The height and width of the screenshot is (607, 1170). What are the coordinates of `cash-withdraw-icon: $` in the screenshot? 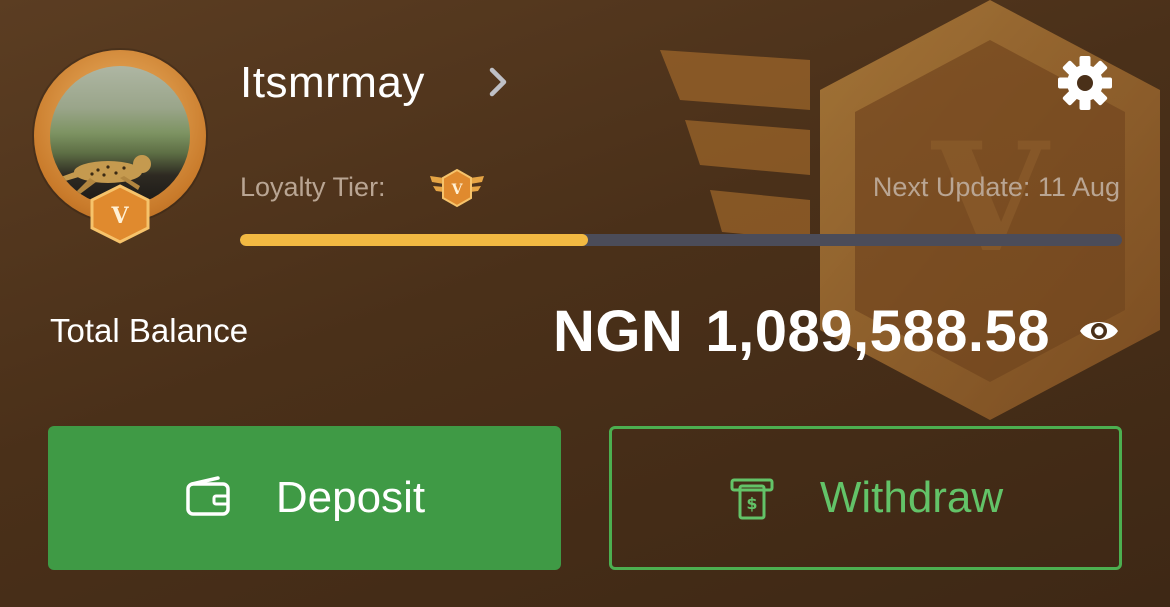 It's located at (752, 499).